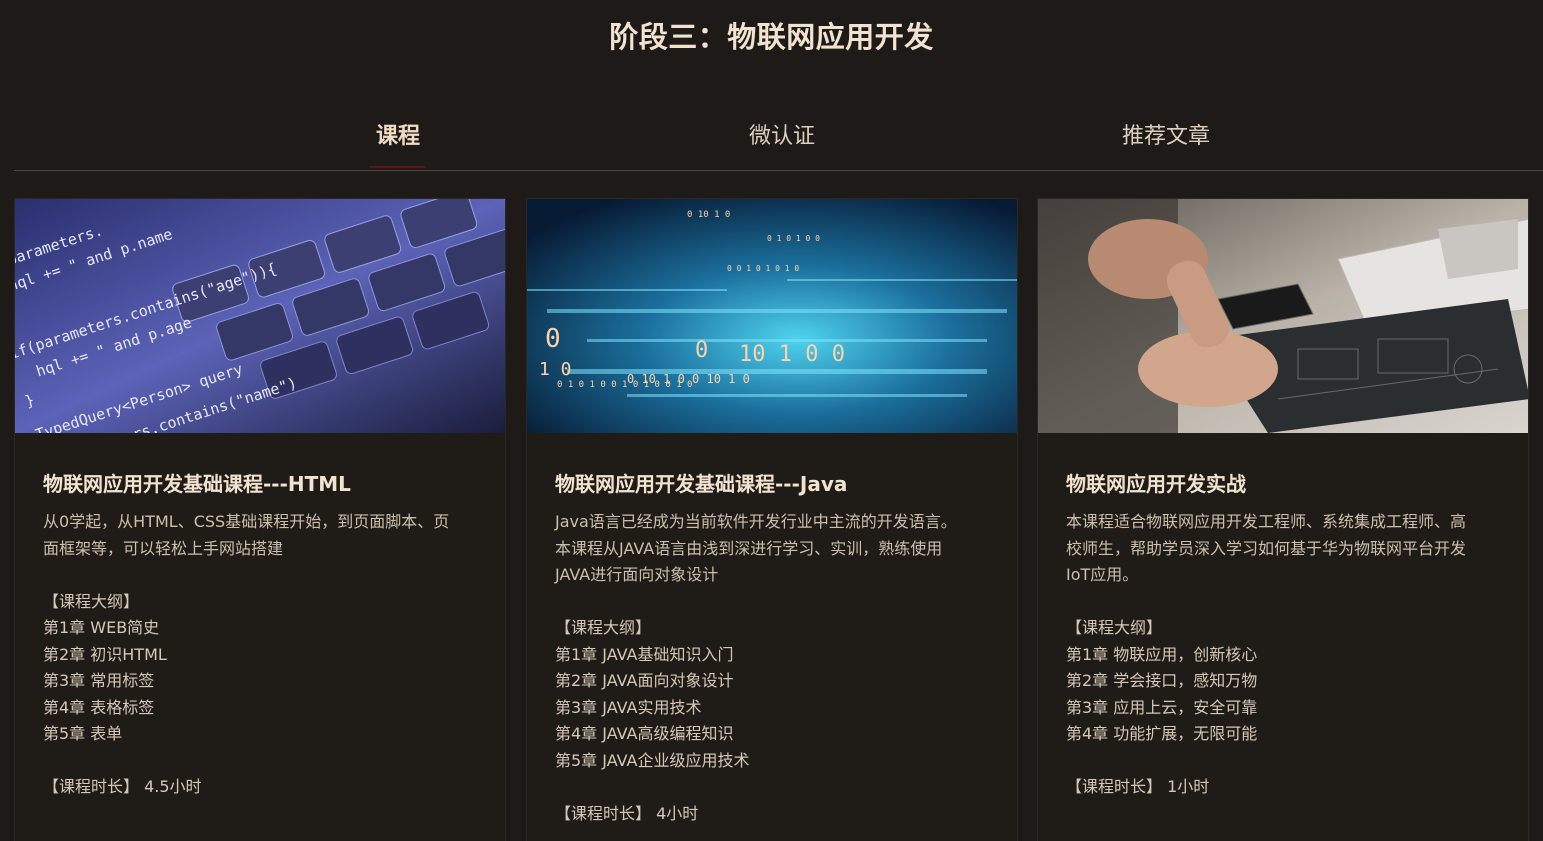  What do you see at coordinates (756, 521) in the screenshot?
I see `description-line: Java语言已经成为当前软件开发行业中主流的开发语言。` at bounding box center [756, 521].